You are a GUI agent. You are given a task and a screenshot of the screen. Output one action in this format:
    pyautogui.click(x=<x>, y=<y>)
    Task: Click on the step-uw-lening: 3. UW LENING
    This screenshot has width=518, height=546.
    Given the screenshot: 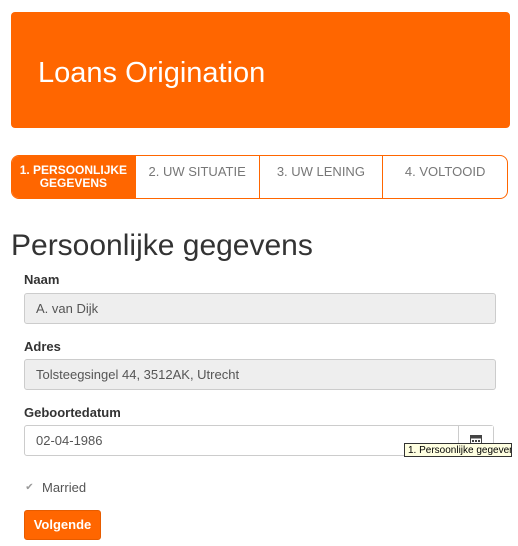 What is the action you would take?
    pyautogui.click(x=322, y=177)
    